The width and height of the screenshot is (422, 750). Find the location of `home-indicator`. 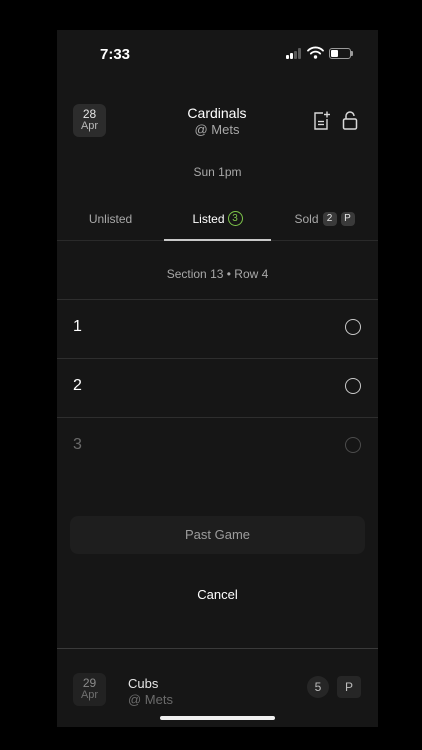

home-indicator is located at coordinates (217, 718).